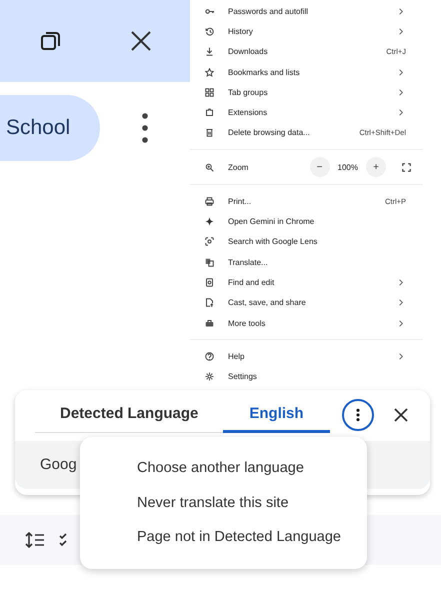 Image resolution: width=441 pixels, height=602 pixels. Describe the element at coordinates (315, 323) in the screenshot. I see `menu-item: More tools` at that location.